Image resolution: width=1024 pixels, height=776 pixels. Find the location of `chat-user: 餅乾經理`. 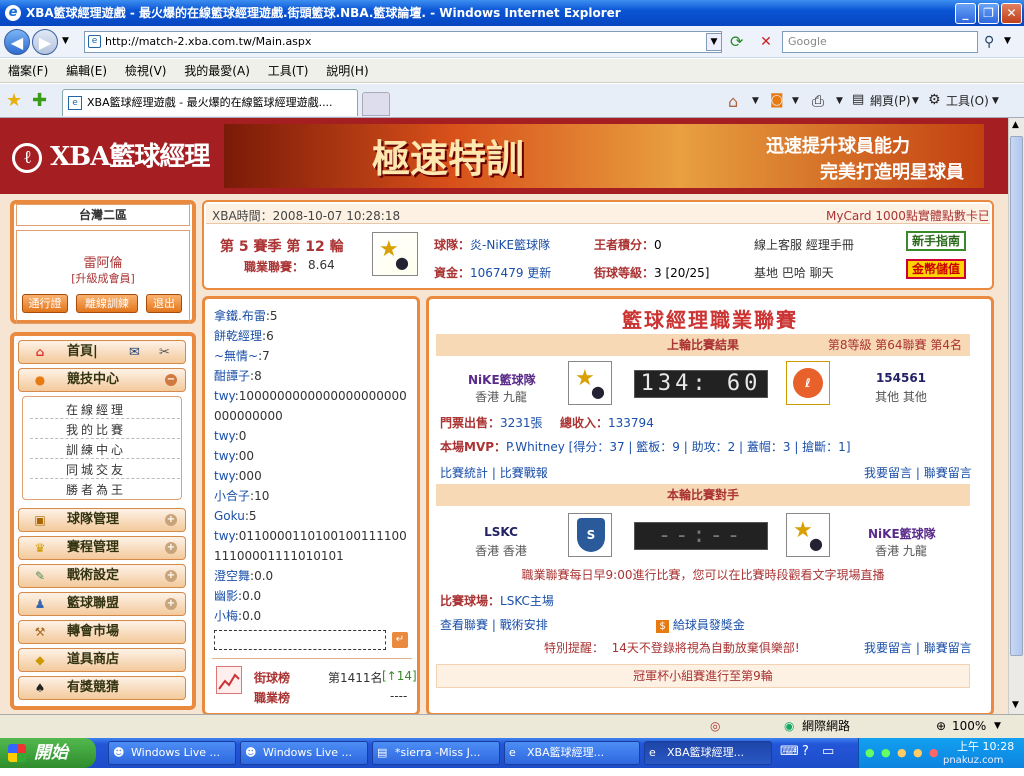

chat-user: 餅乾經理 is located at coordinates (238, 336).